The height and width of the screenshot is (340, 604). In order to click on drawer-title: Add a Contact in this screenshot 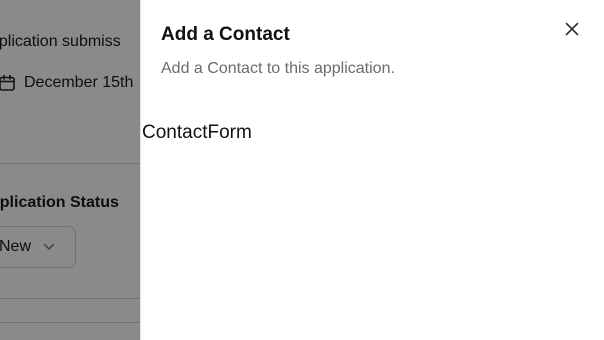, I will do `click(225, 34)`.